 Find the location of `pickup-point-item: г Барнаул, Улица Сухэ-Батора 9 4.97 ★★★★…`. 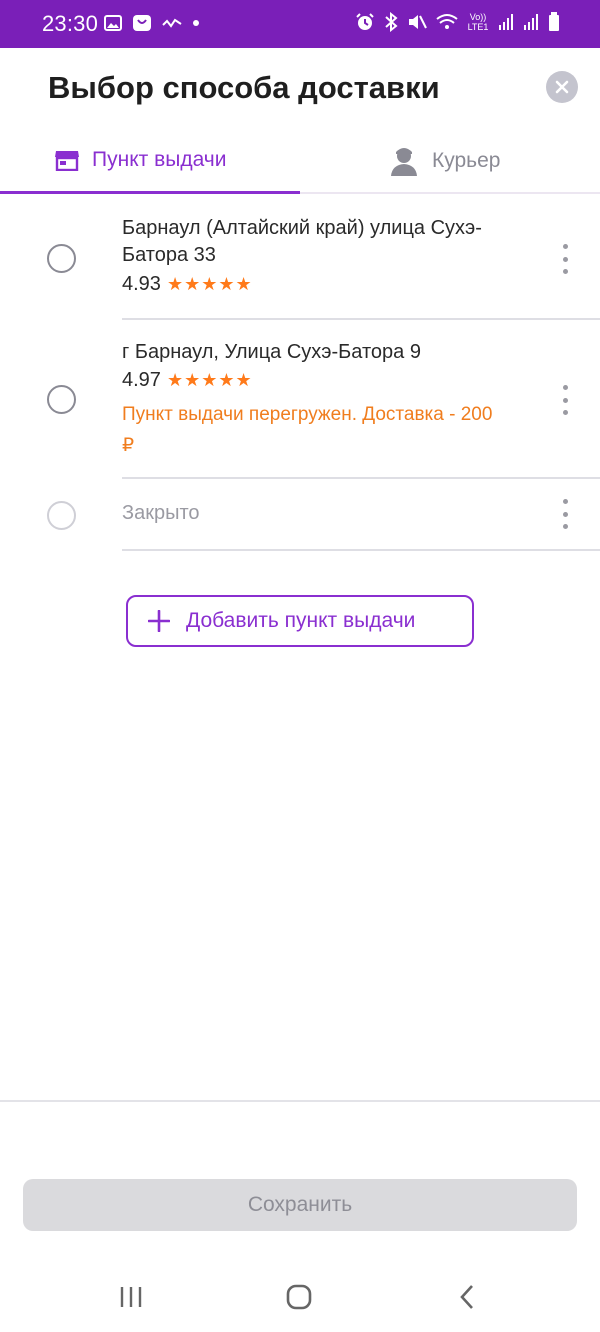

pickup-point-item: г Барнаул, Улица Сухэ-Батора 9 4.97 ★★★★… is located at coordinates (300, 400).